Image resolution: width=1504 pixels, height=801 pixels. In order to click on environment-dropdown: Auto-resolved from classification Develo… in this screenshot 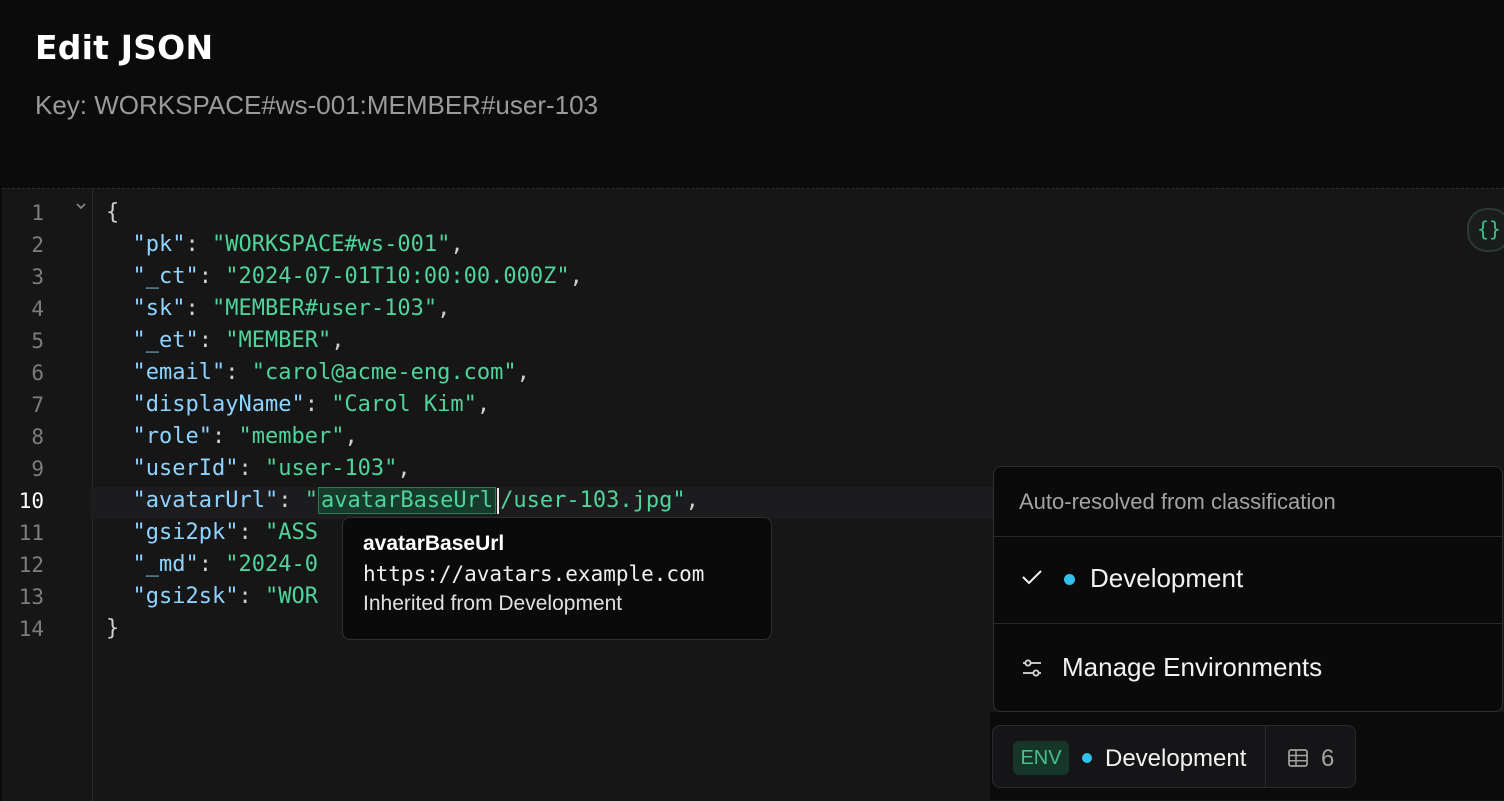, I will do `click(1248, 589)`.